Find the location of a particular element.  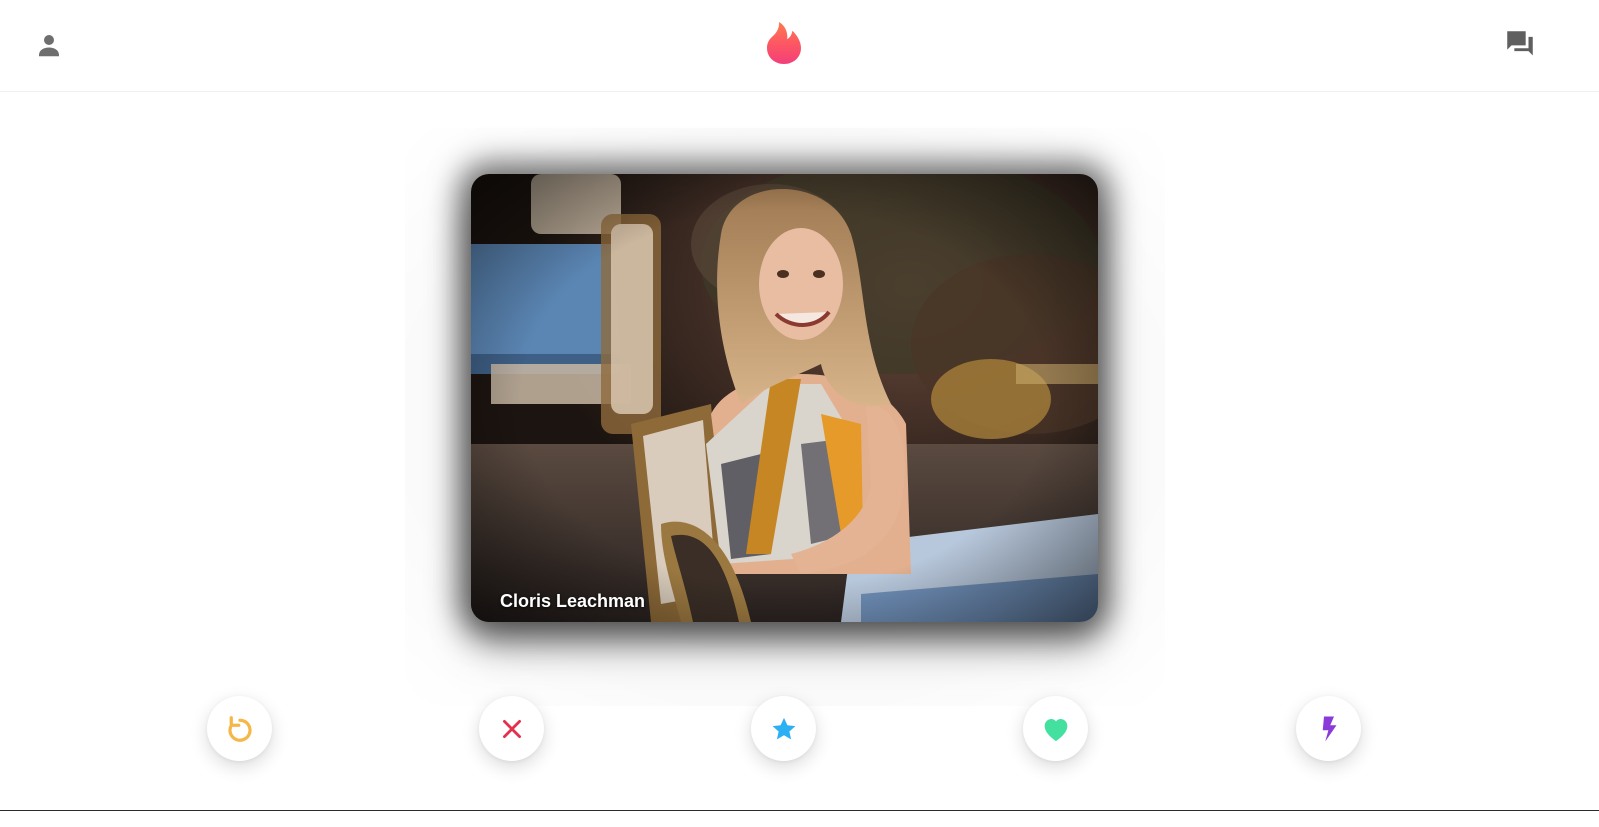

nope-button is located at coordinates (511, 728).